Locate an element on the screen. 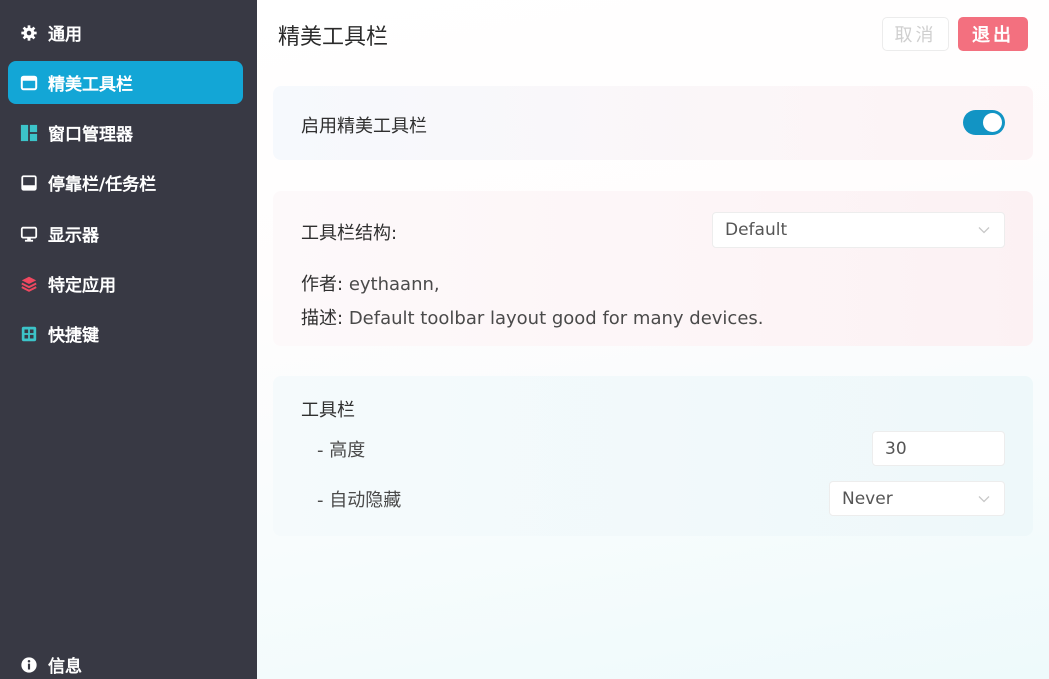  gear-icon is located at coordinates (29, 33).